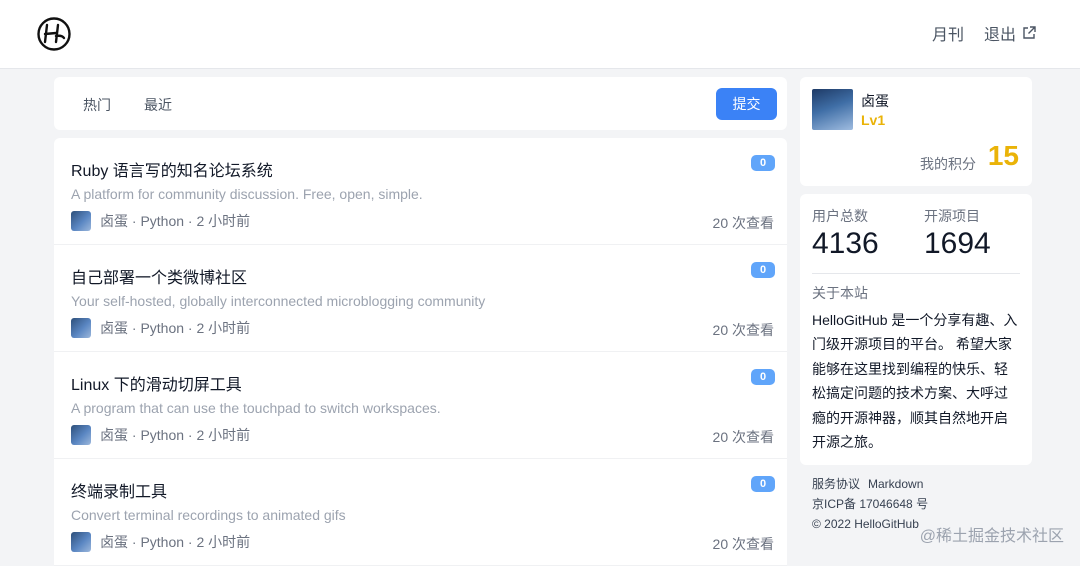 Image resolution: width=1080 pixels, height=566 pixels. What do you see at coordinates (875, 101) in the screenshot?
I see `user-name: 卤蛋` at bounding box center [875, 101].